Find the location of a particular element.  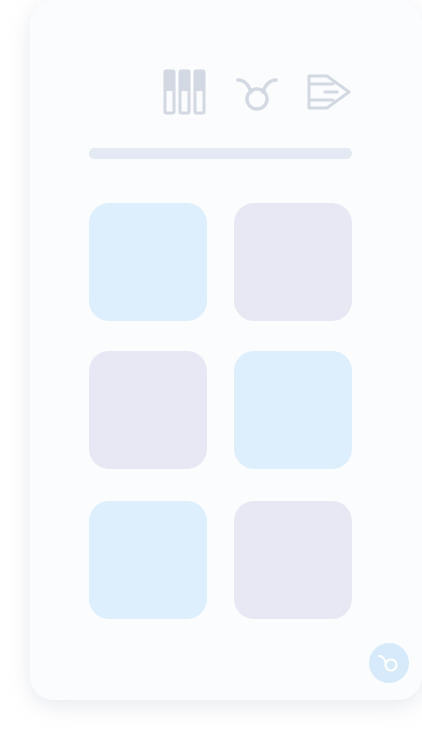

bar-chart-icon is located at coordinates (185, 92).